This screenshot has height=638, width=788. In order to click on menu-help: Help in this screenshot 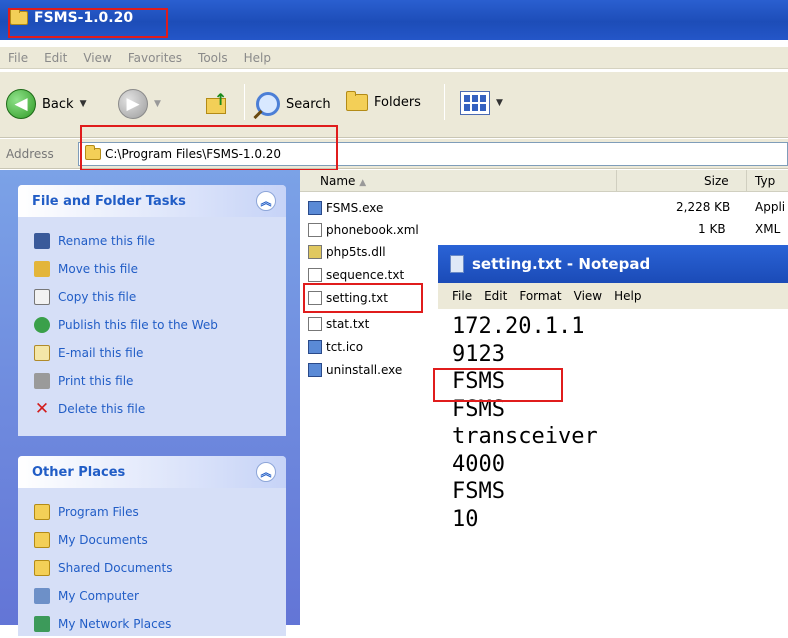, I will do `click(257, 58)`.